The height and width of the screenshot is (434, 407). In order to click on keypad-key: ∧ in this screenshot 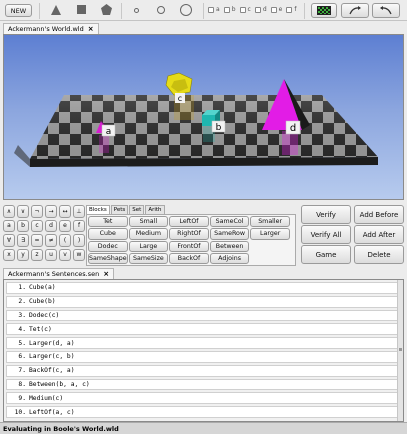, I will do `click(9, 211)`.